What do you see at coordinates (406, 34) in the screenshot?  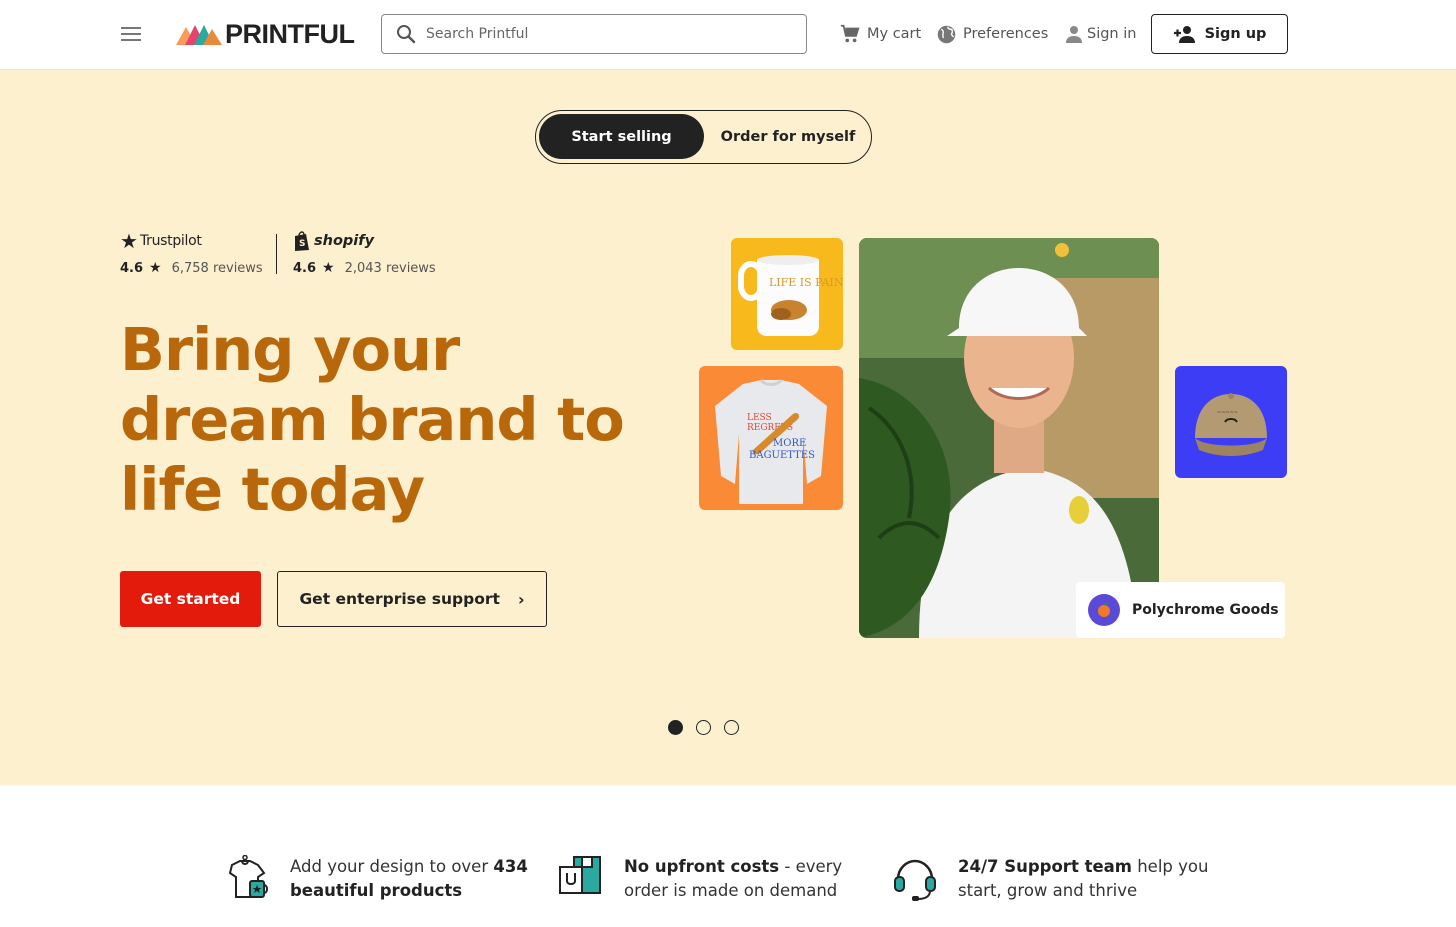 I see `search-icon` at bounding box center [406, 34].